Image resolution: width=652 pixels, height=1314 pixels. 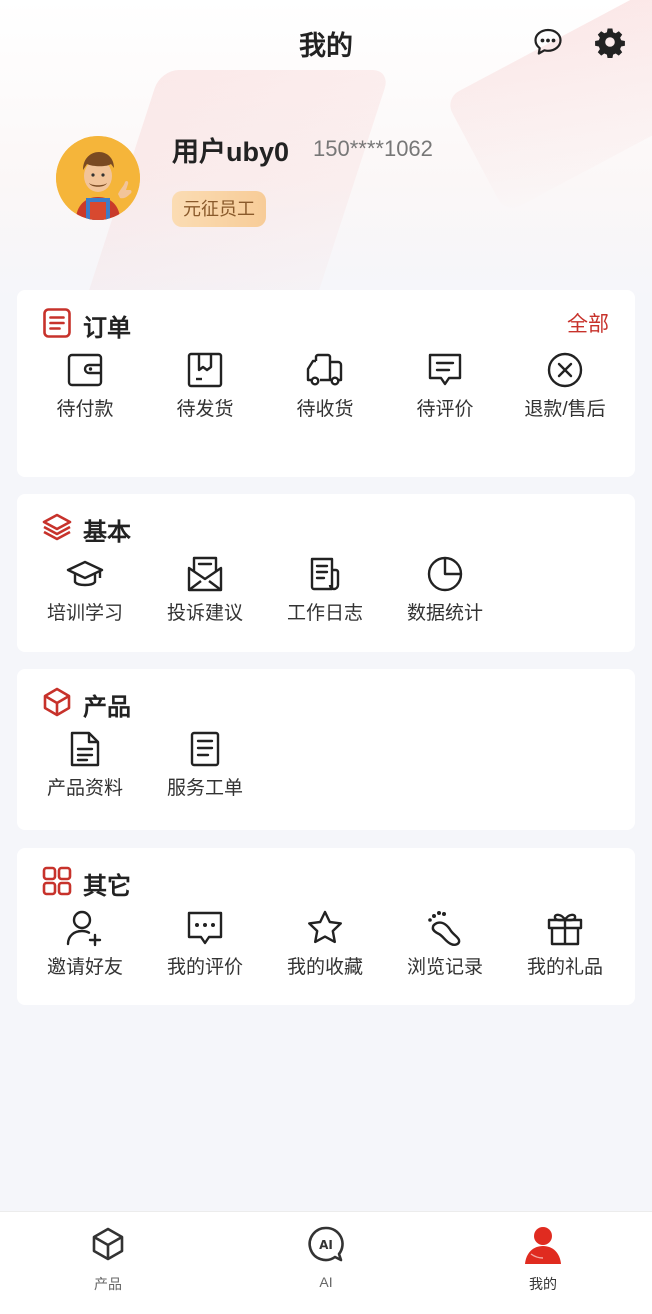 I want to click on order-item-pending-payment: 待付款, so click(x=85, y=386).